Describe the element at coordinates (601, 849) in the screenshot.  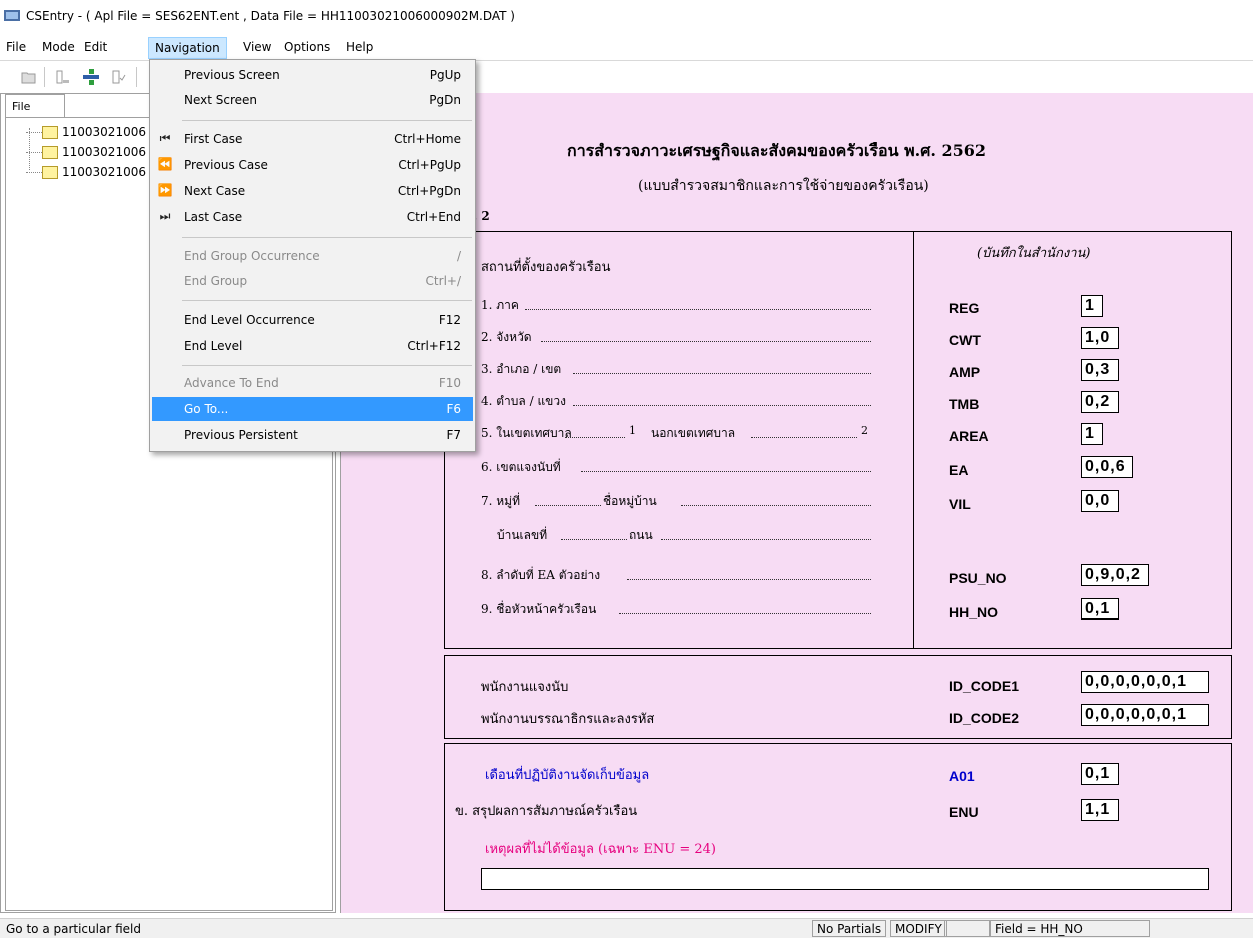
I see `reason-label: เหตุผลที่ไม่ได้ข้อมูล (เฉพาะ ENU = 24)` at that location.